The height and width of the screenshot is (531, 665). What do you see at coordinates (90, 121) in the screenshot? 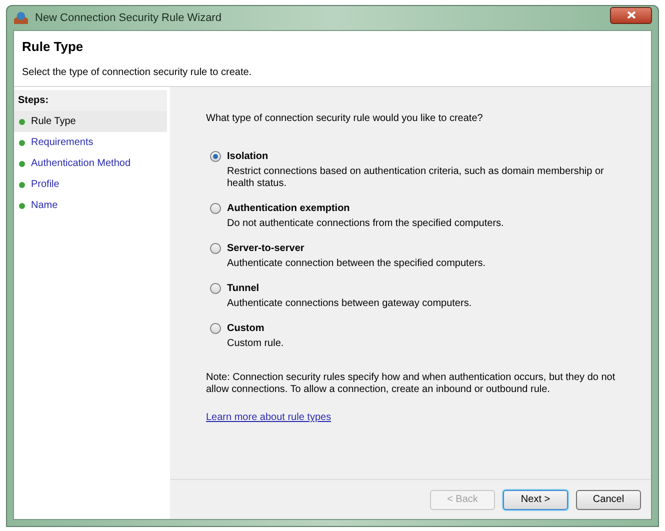
I see `step-item: Rule Type` at bounding box center [90, 121].